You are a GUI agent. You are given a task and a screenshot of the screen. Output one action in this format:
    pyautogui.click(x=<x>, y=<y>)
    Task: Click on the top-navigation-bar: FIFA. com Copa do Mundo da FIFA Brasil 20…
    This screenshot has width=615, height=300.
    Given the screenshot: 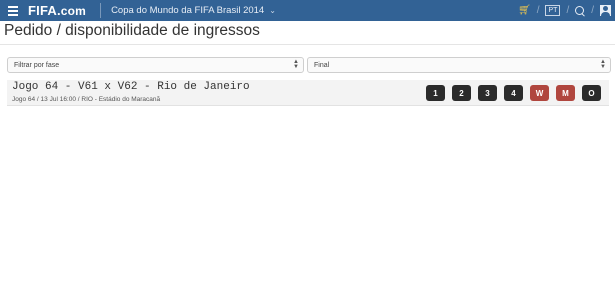 What is the action you would take?
    pyautogui.click(x=307, y=10)
    